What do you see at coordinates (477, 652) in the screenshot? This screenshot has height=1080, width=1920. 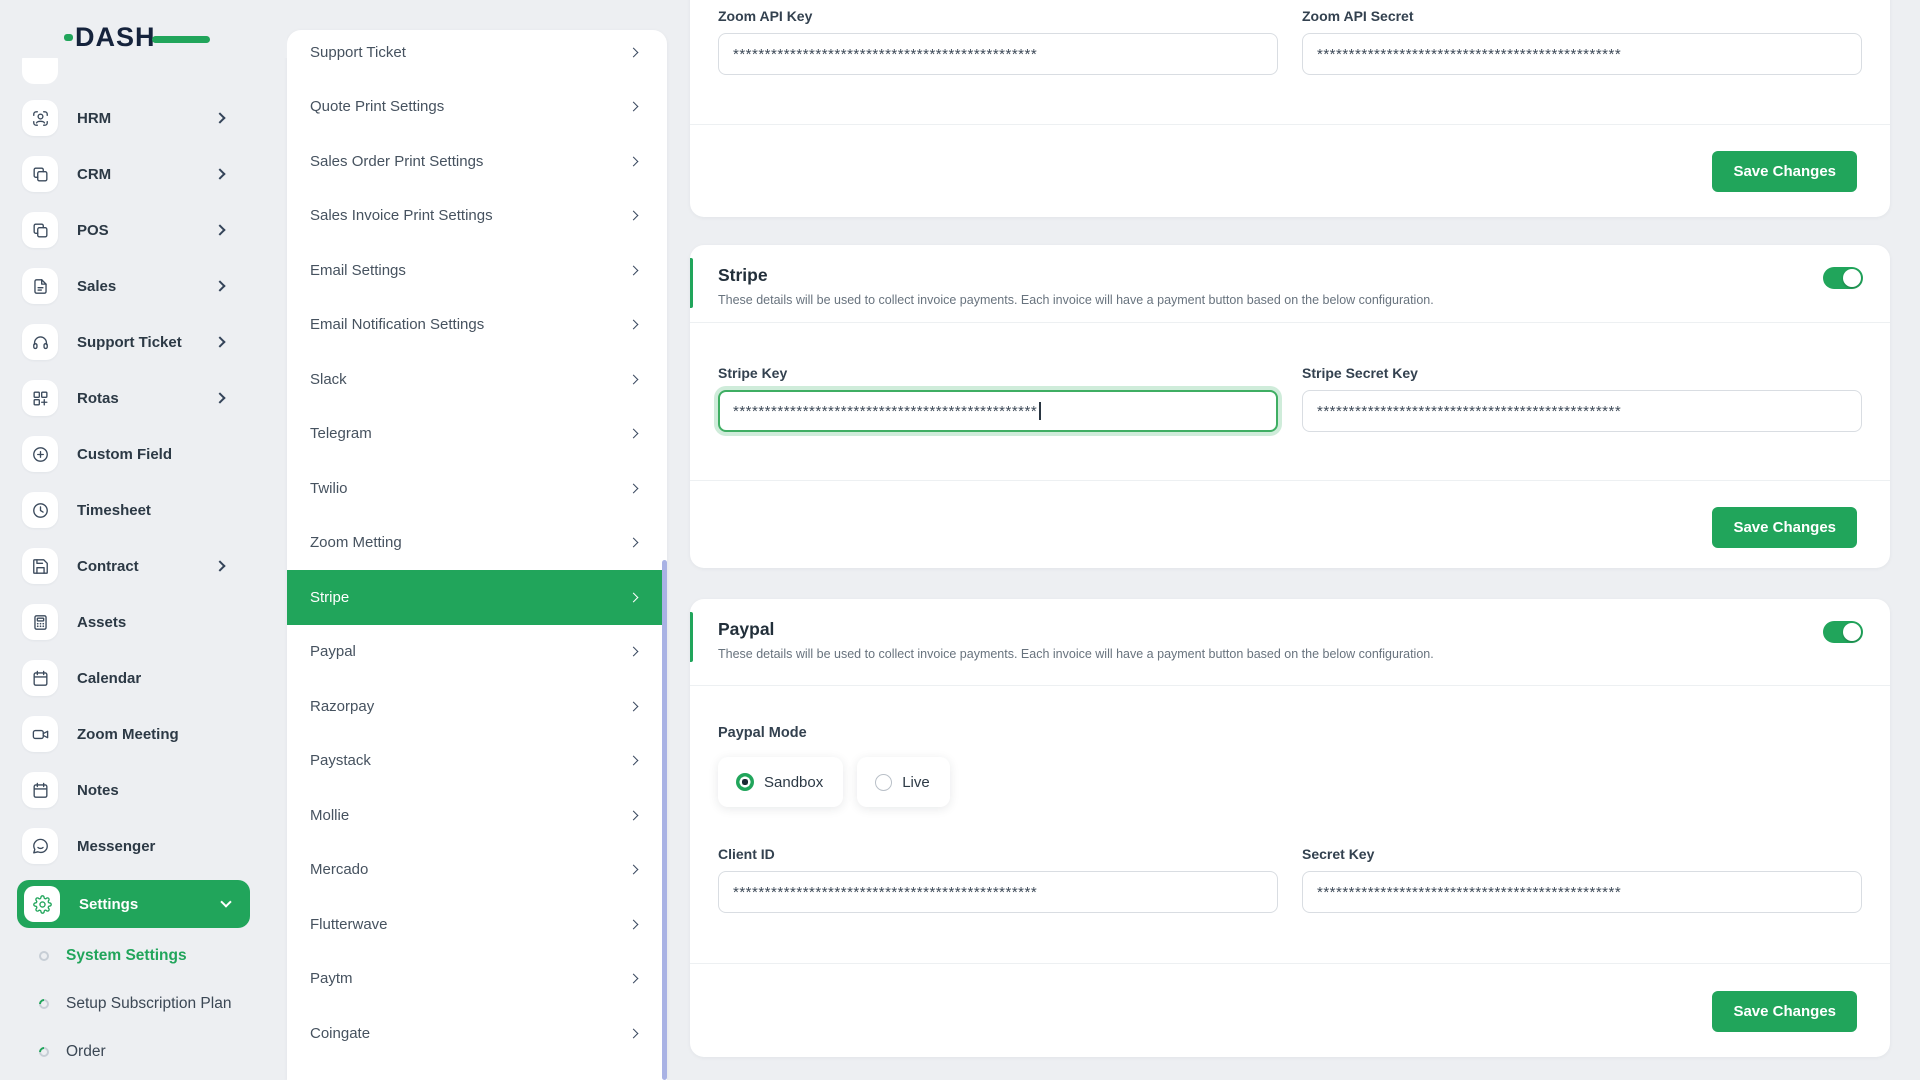 I see `settings-menu-item: Paypal` at bounding box center [477, 652].